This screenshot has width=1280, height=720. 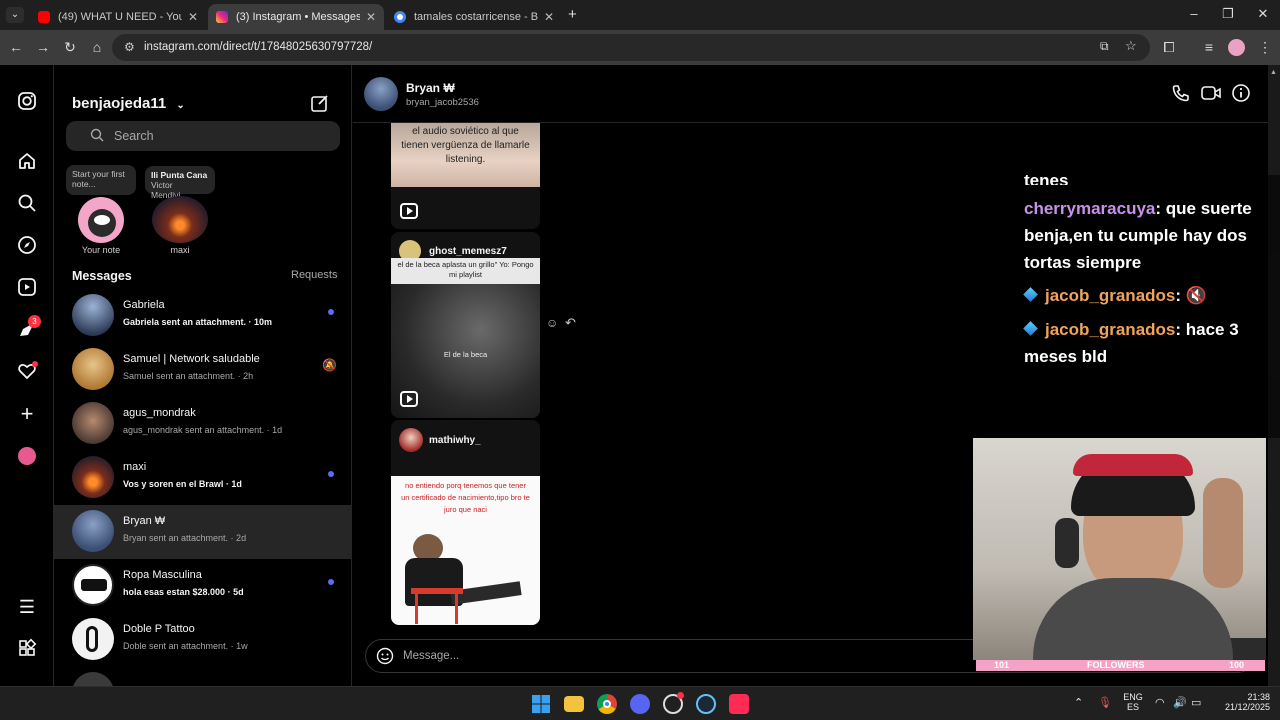 I want to click on account-switcher: benjaojeda11 ⌄, so click(x=128, y=103).